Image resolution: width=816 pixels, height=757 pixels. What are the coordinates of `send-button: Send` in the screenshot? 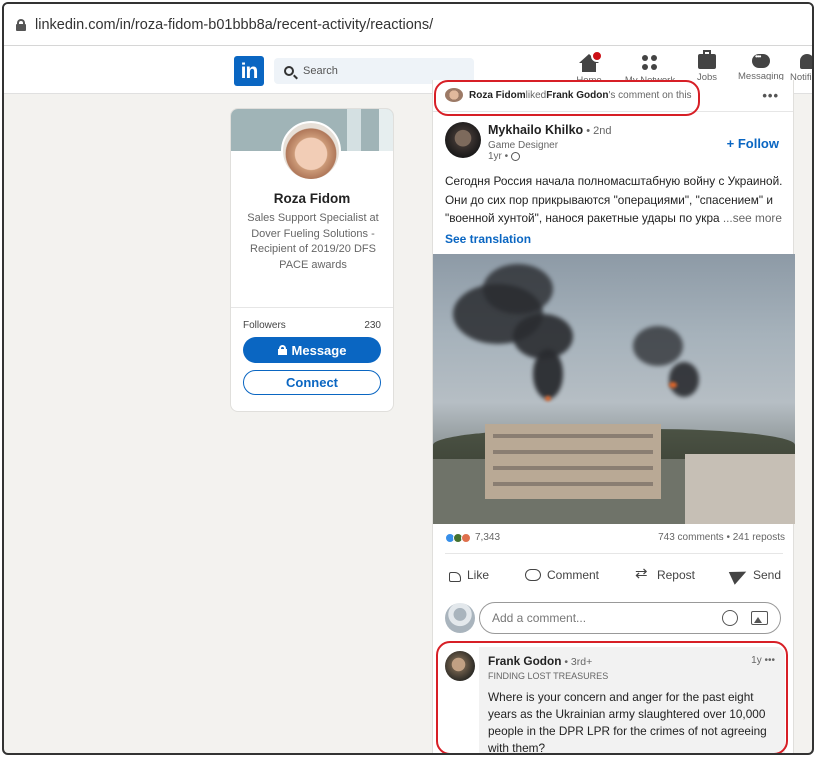 It's located at (756, 575).